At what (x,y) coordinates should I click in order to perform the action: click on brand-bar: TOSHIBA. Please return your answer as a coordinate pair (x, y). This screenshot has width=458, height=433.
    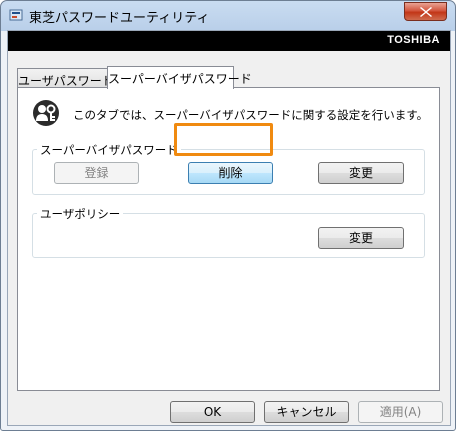
    Looking at the image, I should click on (229, 41).